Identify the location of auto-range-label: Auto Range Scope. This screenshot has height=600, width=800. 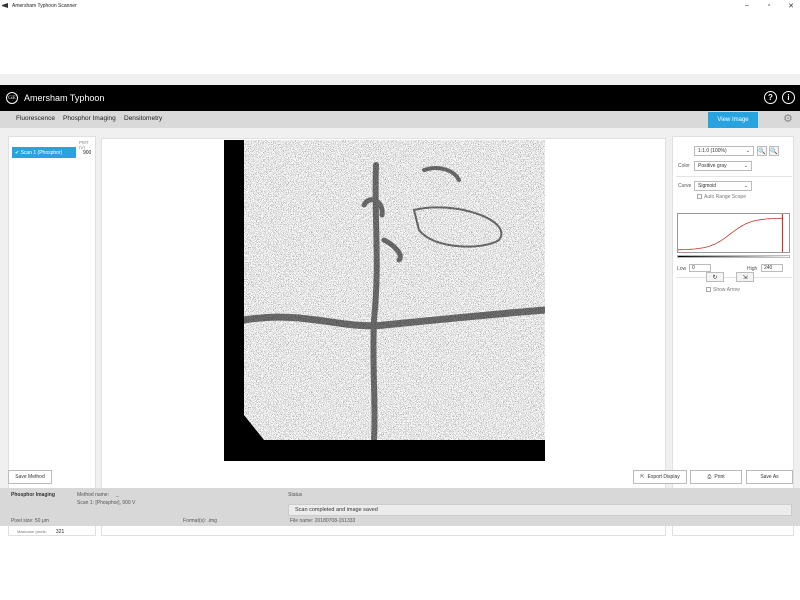
(725, 197).